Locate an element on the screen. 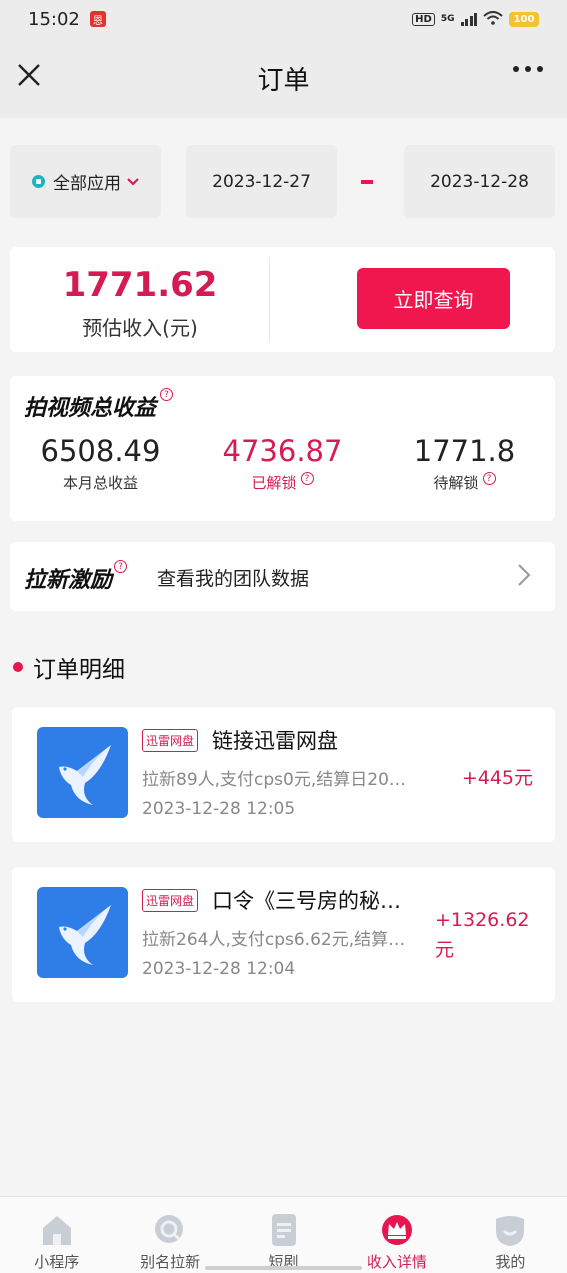 Image resolution: width=567 pixels, height=1273 pixels. pending-value: 1771.8 is located at coordinates (464, 451).